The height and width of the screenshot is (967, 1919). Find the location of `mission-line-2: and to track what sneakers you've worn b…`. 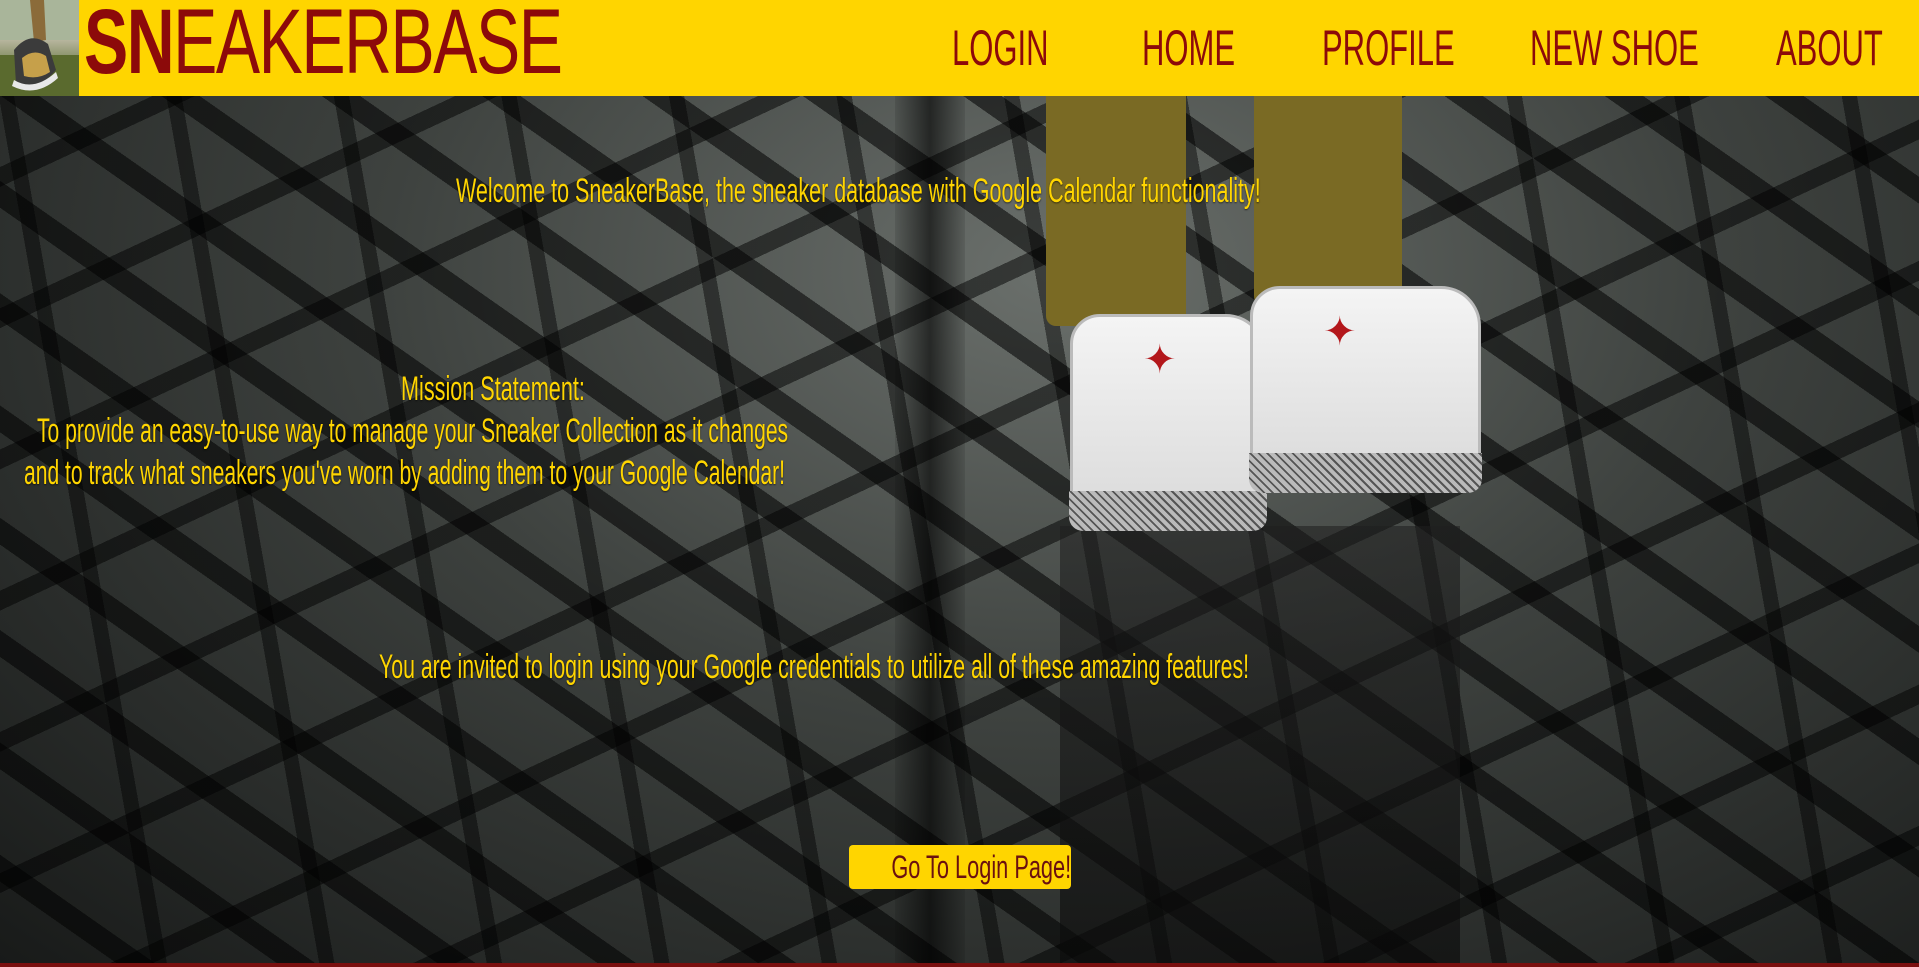

mission-line-2: and to track what sneakers you've worn b… is located at coordinates (404, 473).